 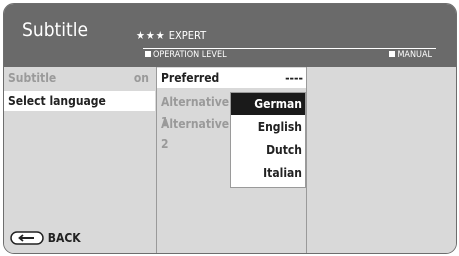 What do you see at coordinates (190, 55) in the screenshot?
I see `operation-level-label: OPERATION LEVEL` at bounding box center [190, 55].